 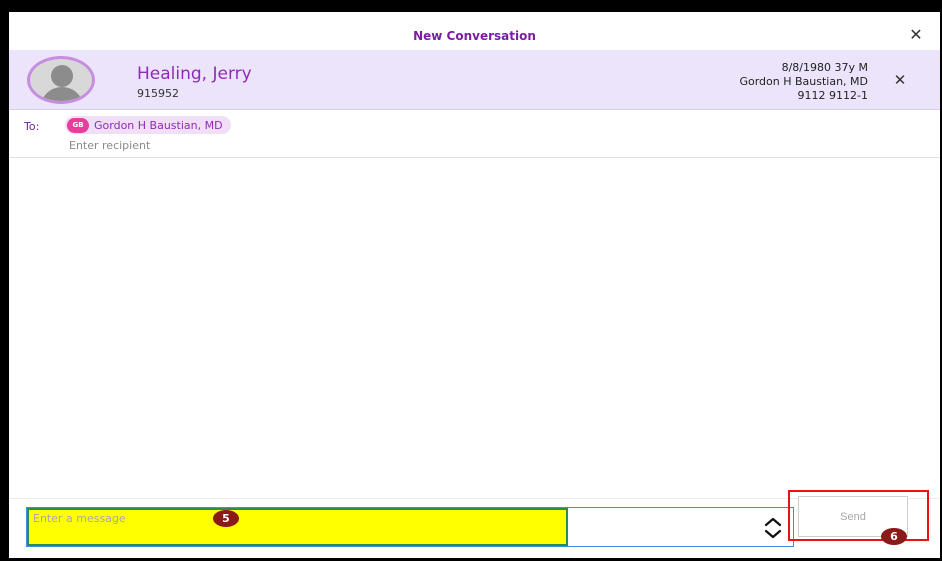 What do you see at coordinates (832, 95) in the screenshot?
I see `patient-account: 9112 9112-1` at bounding box center [832, 95].